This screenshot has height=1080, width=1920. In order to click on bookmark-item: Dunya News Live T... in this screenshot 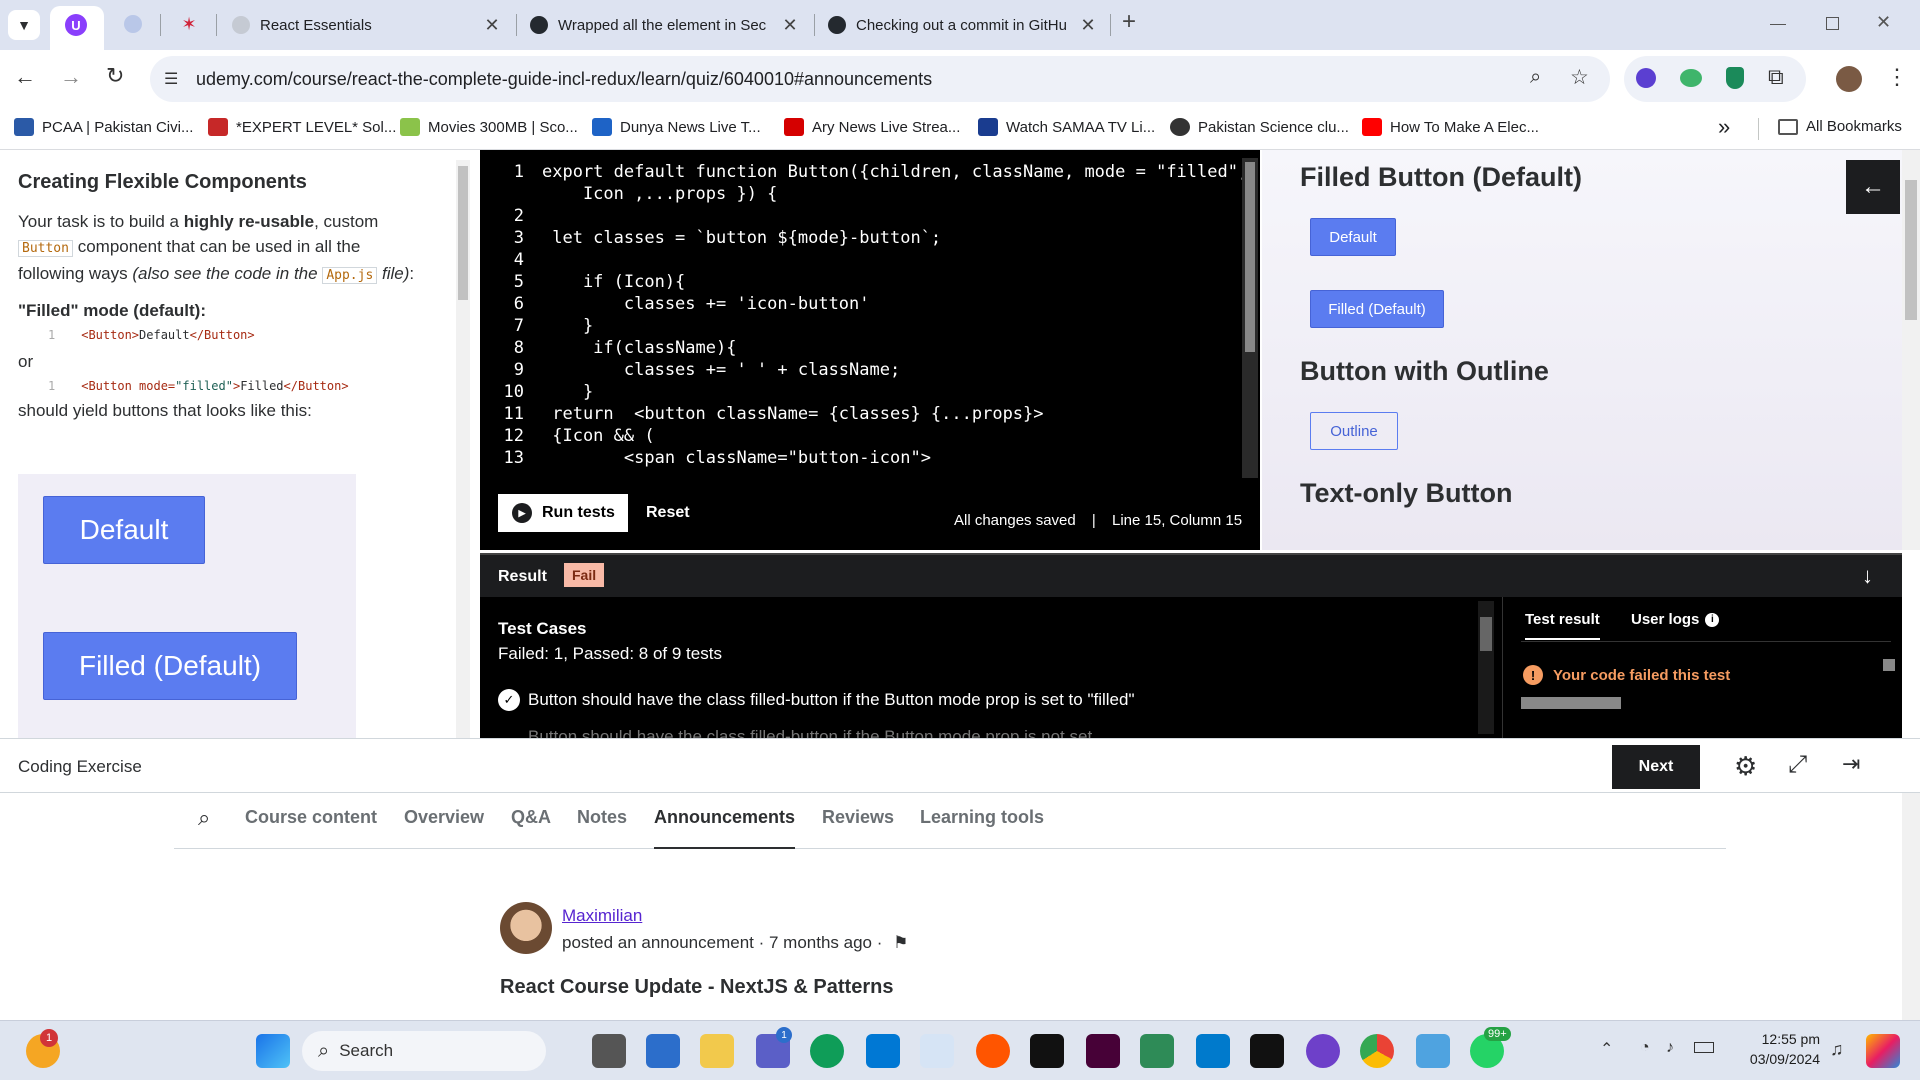, I will do `click(676, 127)`.